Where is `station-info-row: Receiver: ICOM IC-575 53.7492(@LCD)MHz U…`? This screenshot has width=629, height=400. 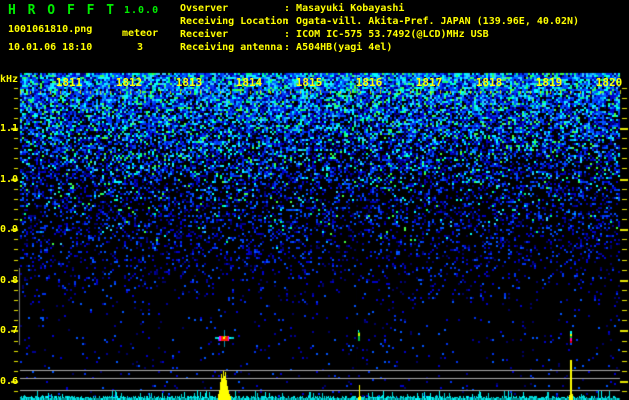
station-info-row: Receiver: ICOM IC-575 53.7492(@LCD)MHz U… is located at coordinates (379, 34).